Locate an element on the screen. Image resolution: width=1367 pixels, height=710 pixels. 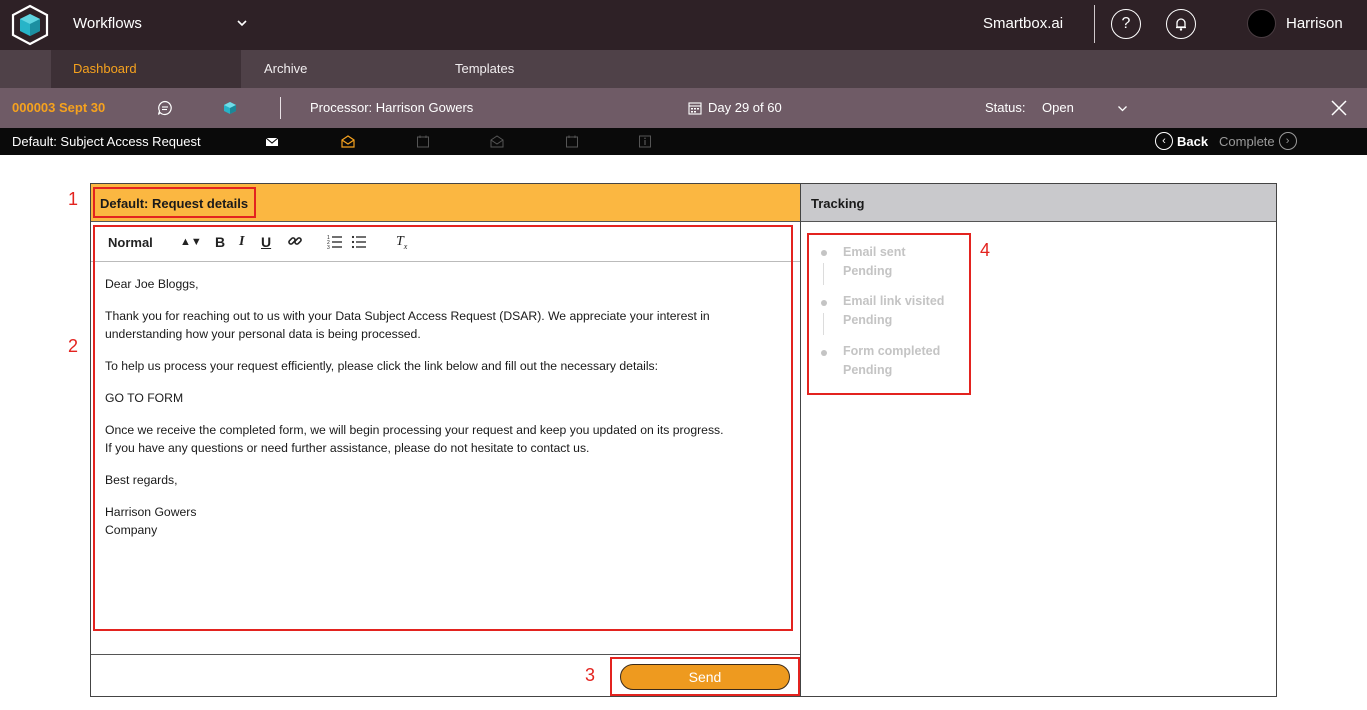
bell-glyph is located at coordinates (1181, 24).